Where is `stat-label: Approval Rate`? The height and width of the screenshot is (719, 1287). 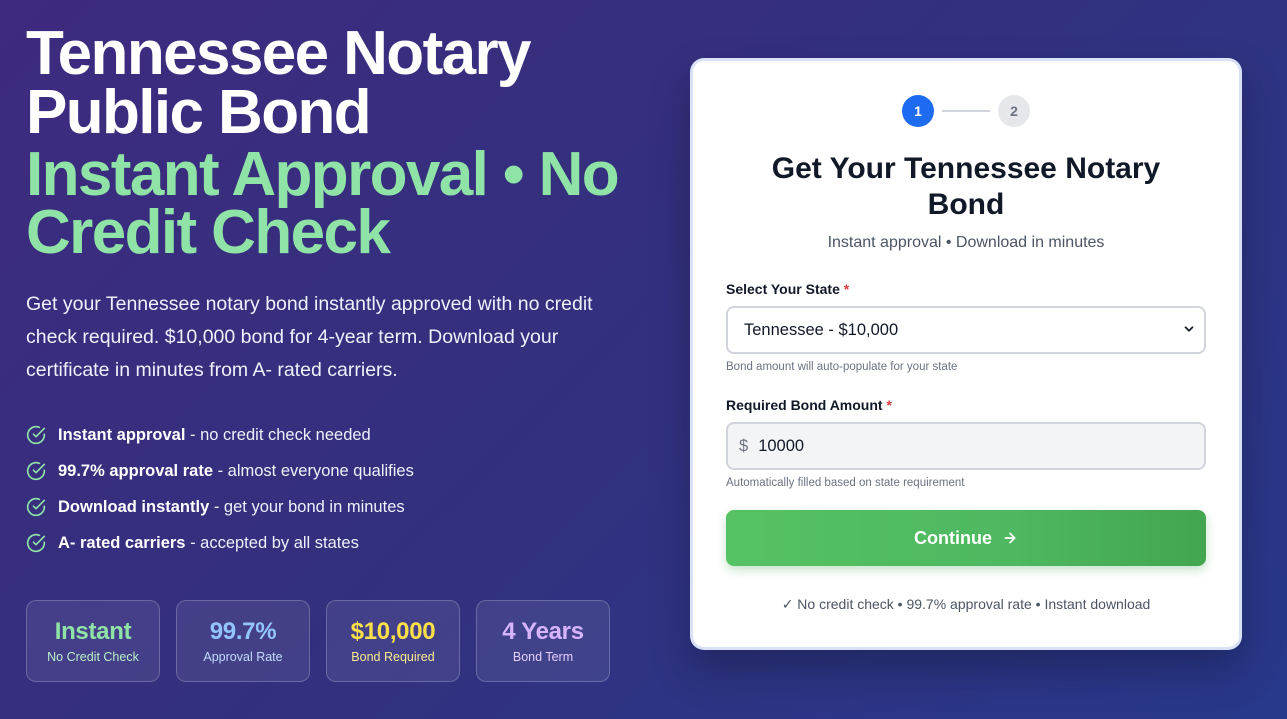
stat-label: Approval Rate is located at coordinates (243, 657).